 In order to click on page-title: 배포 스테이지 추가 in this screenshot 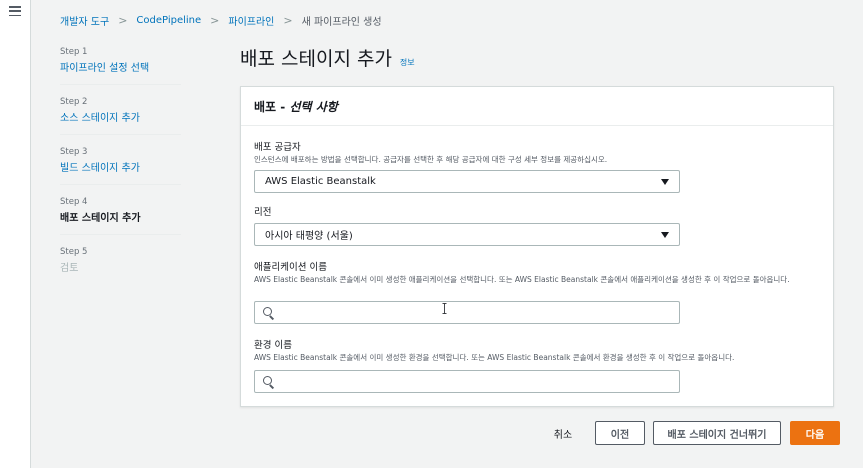, I will do `click(316, 59)`.